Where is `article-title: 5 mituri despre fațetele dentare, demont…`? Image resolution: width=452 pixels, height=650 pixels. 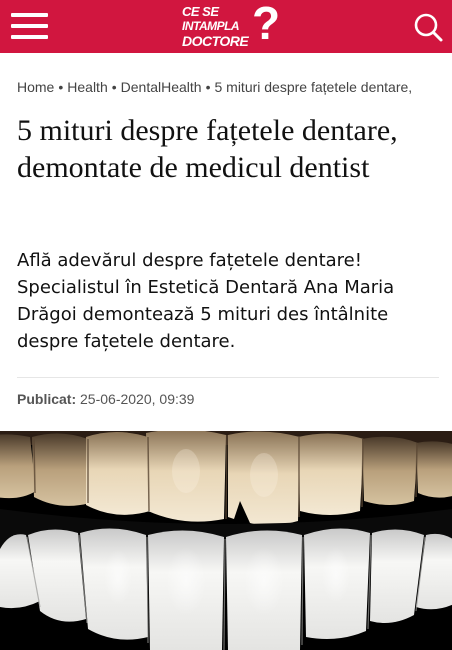 article-title: 5 mituri despre fațetele dentare, demont… is located at coordinates (207, 149).